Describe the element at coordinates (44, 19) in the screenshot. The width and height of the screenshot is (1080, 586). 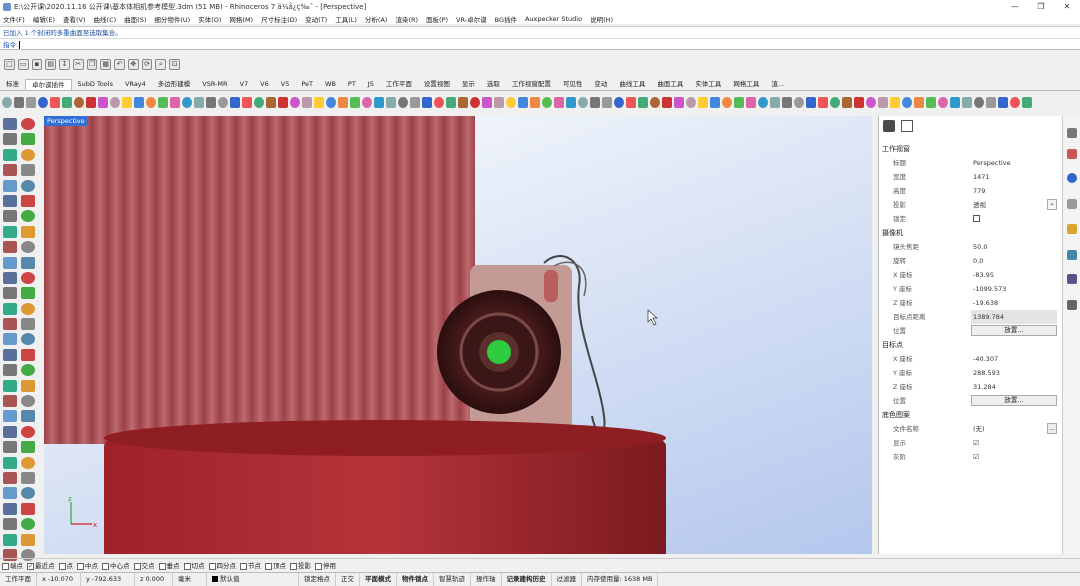
I see `menu-item: 编辑(E)` at that location.